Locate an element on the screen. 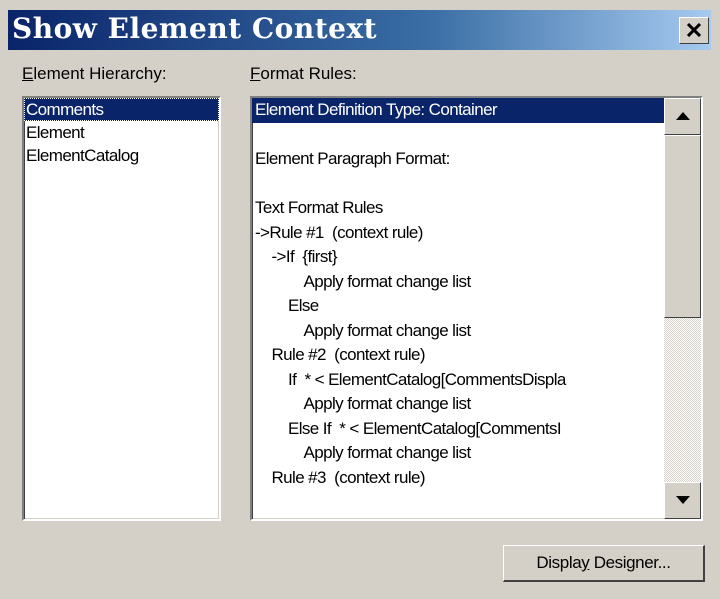 The width and height of the screenshot is (720, 599). scroll-down-button is located at coordinates (682, 500).